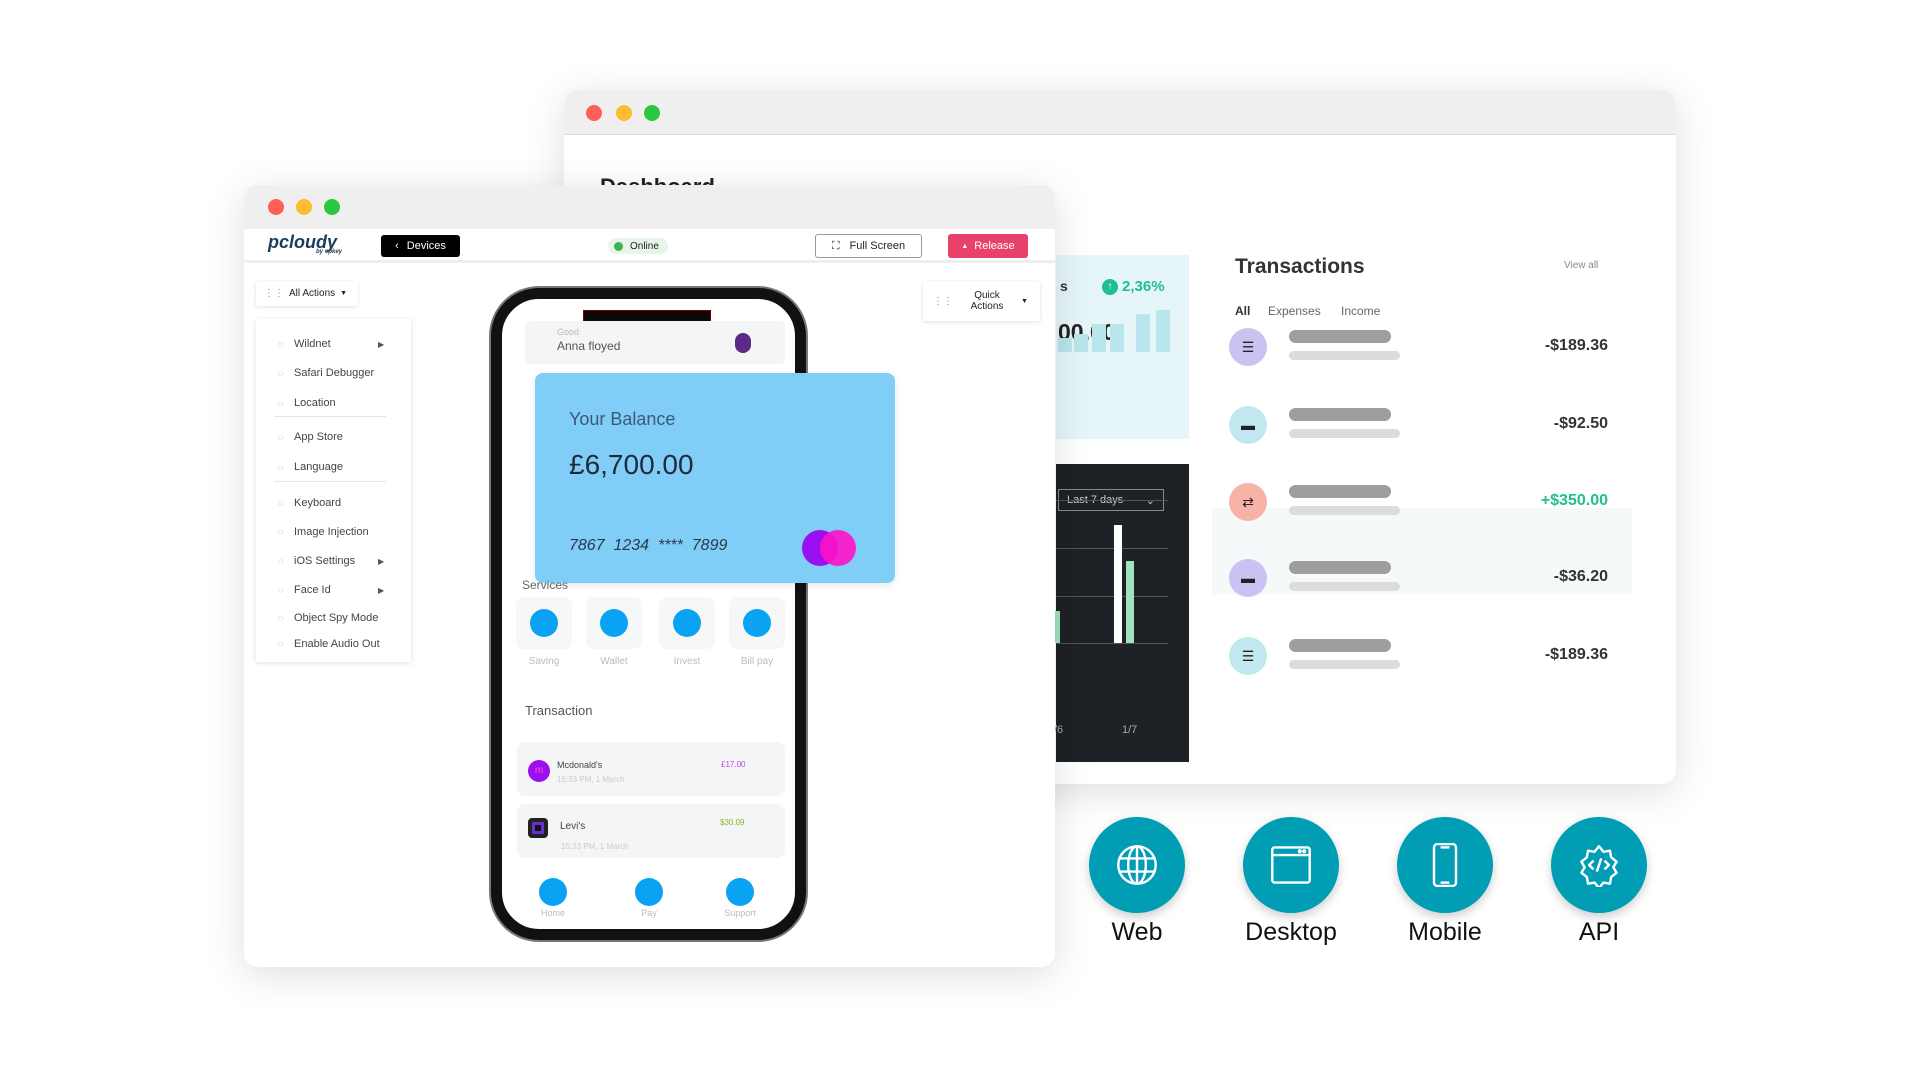 The height and width of the screenshot is (1080, 1920). Describe the element at coordinates (868, 246) in the screenshot. I see `fullscreen-button: ⛶ Full Screen` at that location.